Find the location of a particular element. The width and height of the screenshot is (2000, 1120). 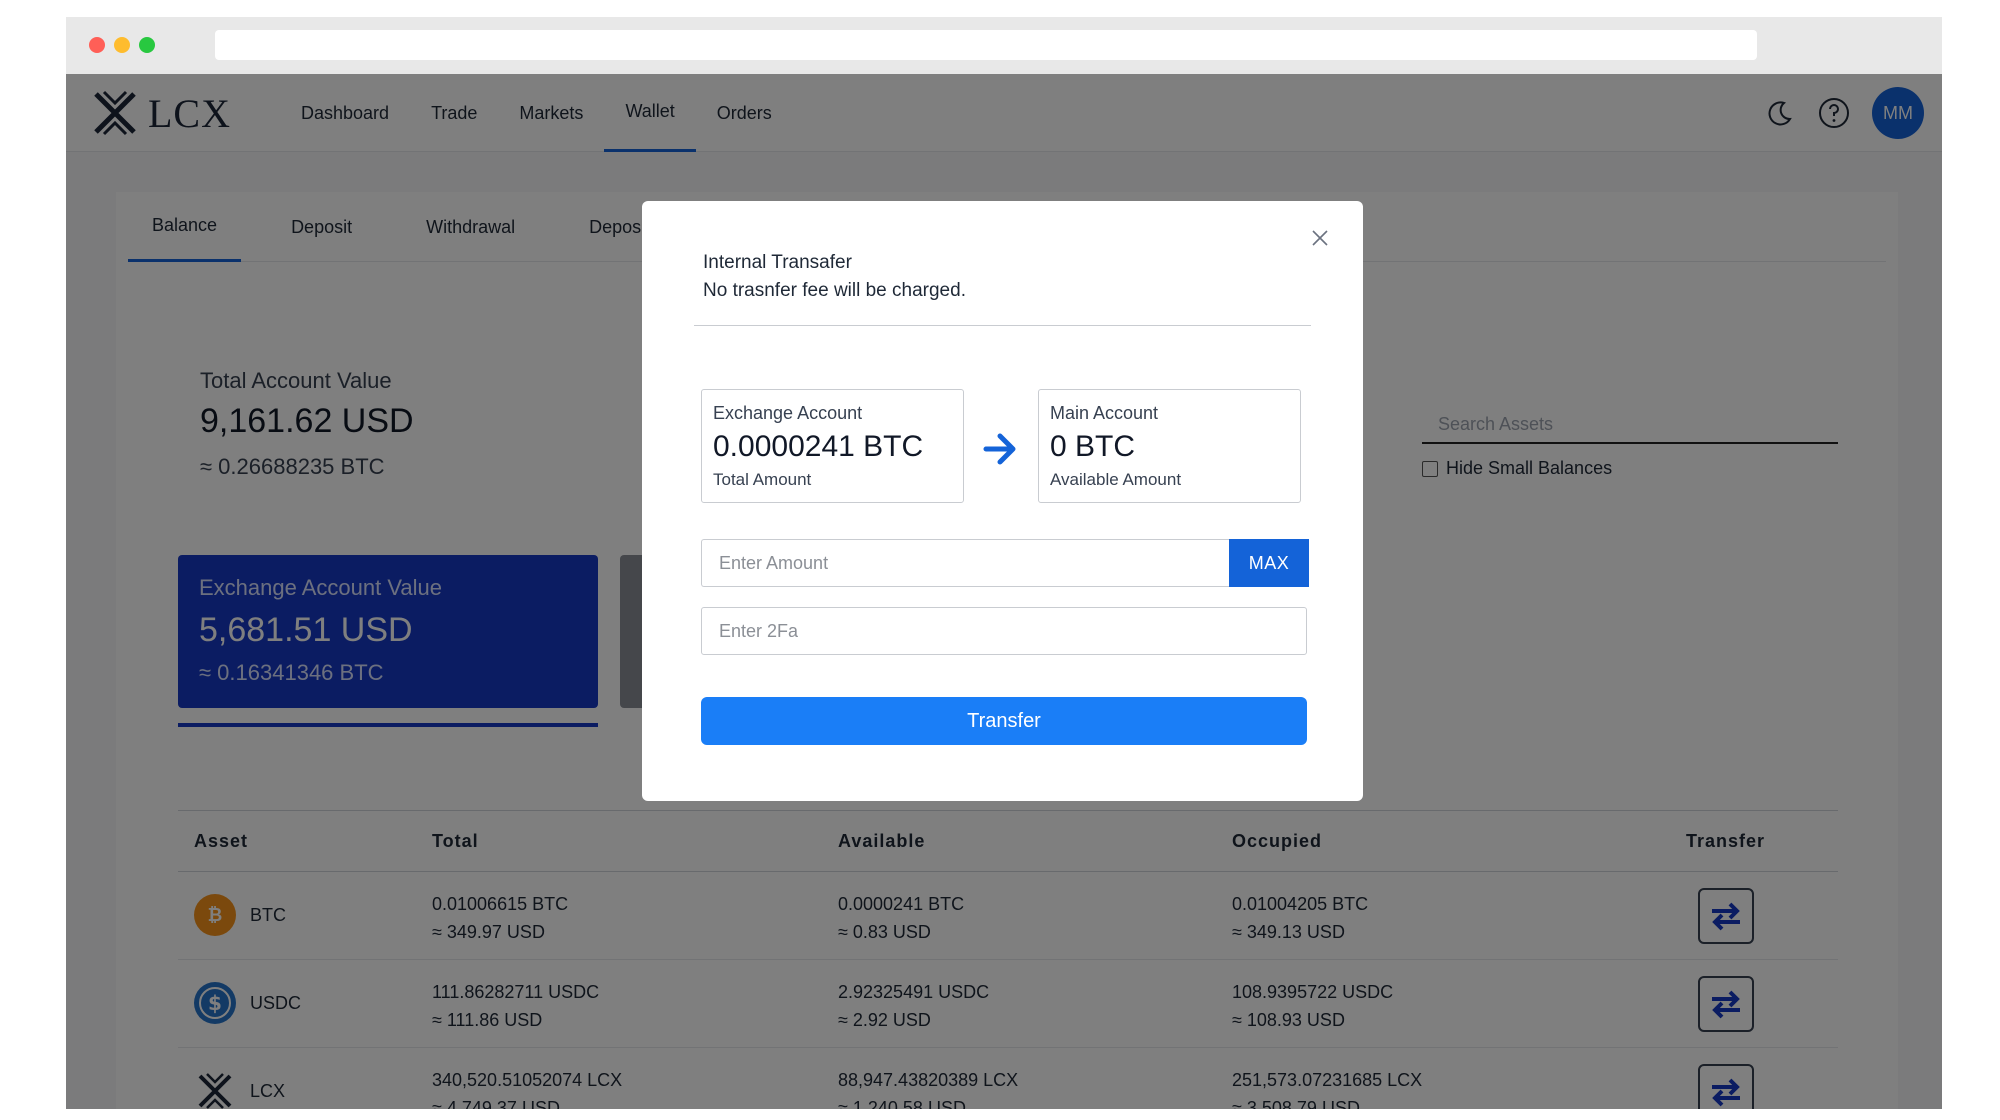

arrow-right-icon is located at coordinates (999, 449).